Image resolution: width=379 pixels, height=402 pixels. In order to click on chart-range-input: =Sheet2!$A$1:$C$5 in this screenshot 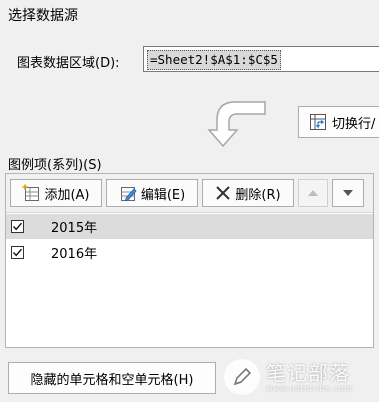, I will do `click(261, 59)`.